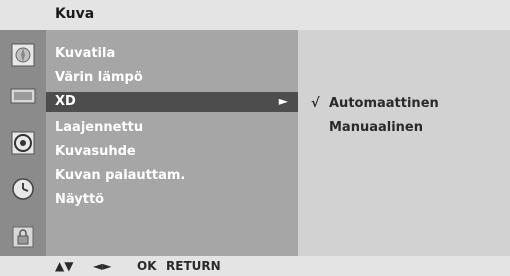  I want to click on updown-keys-icon: ▲▼, so click(64, 266).